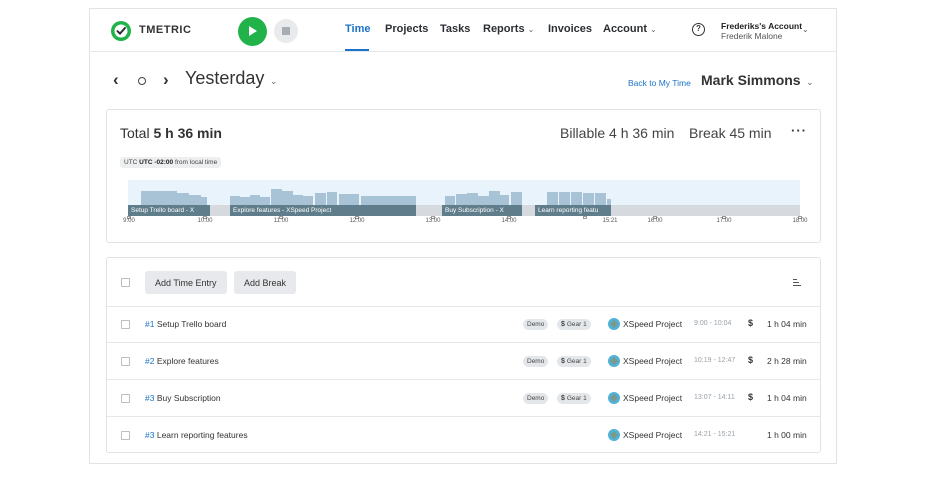  Describe the element at coordinates (642, 133) in the screenshot. I see `billable-value: 4 h 36 min` at that location.